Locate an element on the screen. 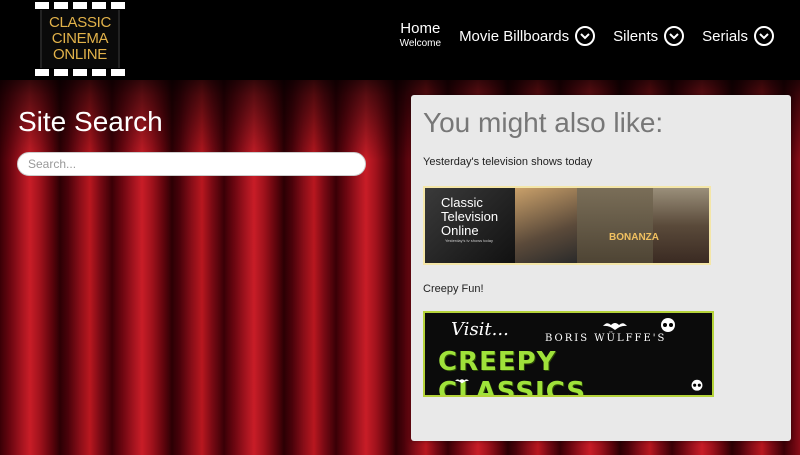 The width and height of the screenshot is (800, 455). promo-banner-creepy-classics: Visit... BORIS WÜLFFE'S CREEPY CLASSICS is located at coordinates (568, 354).